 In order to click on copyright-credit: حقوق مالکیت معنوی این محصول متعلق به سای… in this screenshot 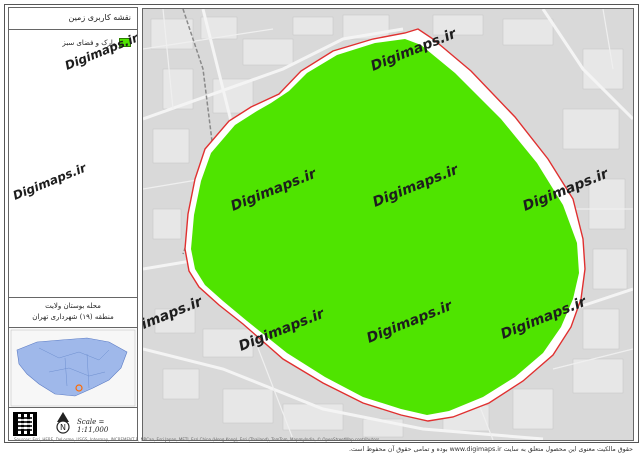, I will do `click(491, 449)`.